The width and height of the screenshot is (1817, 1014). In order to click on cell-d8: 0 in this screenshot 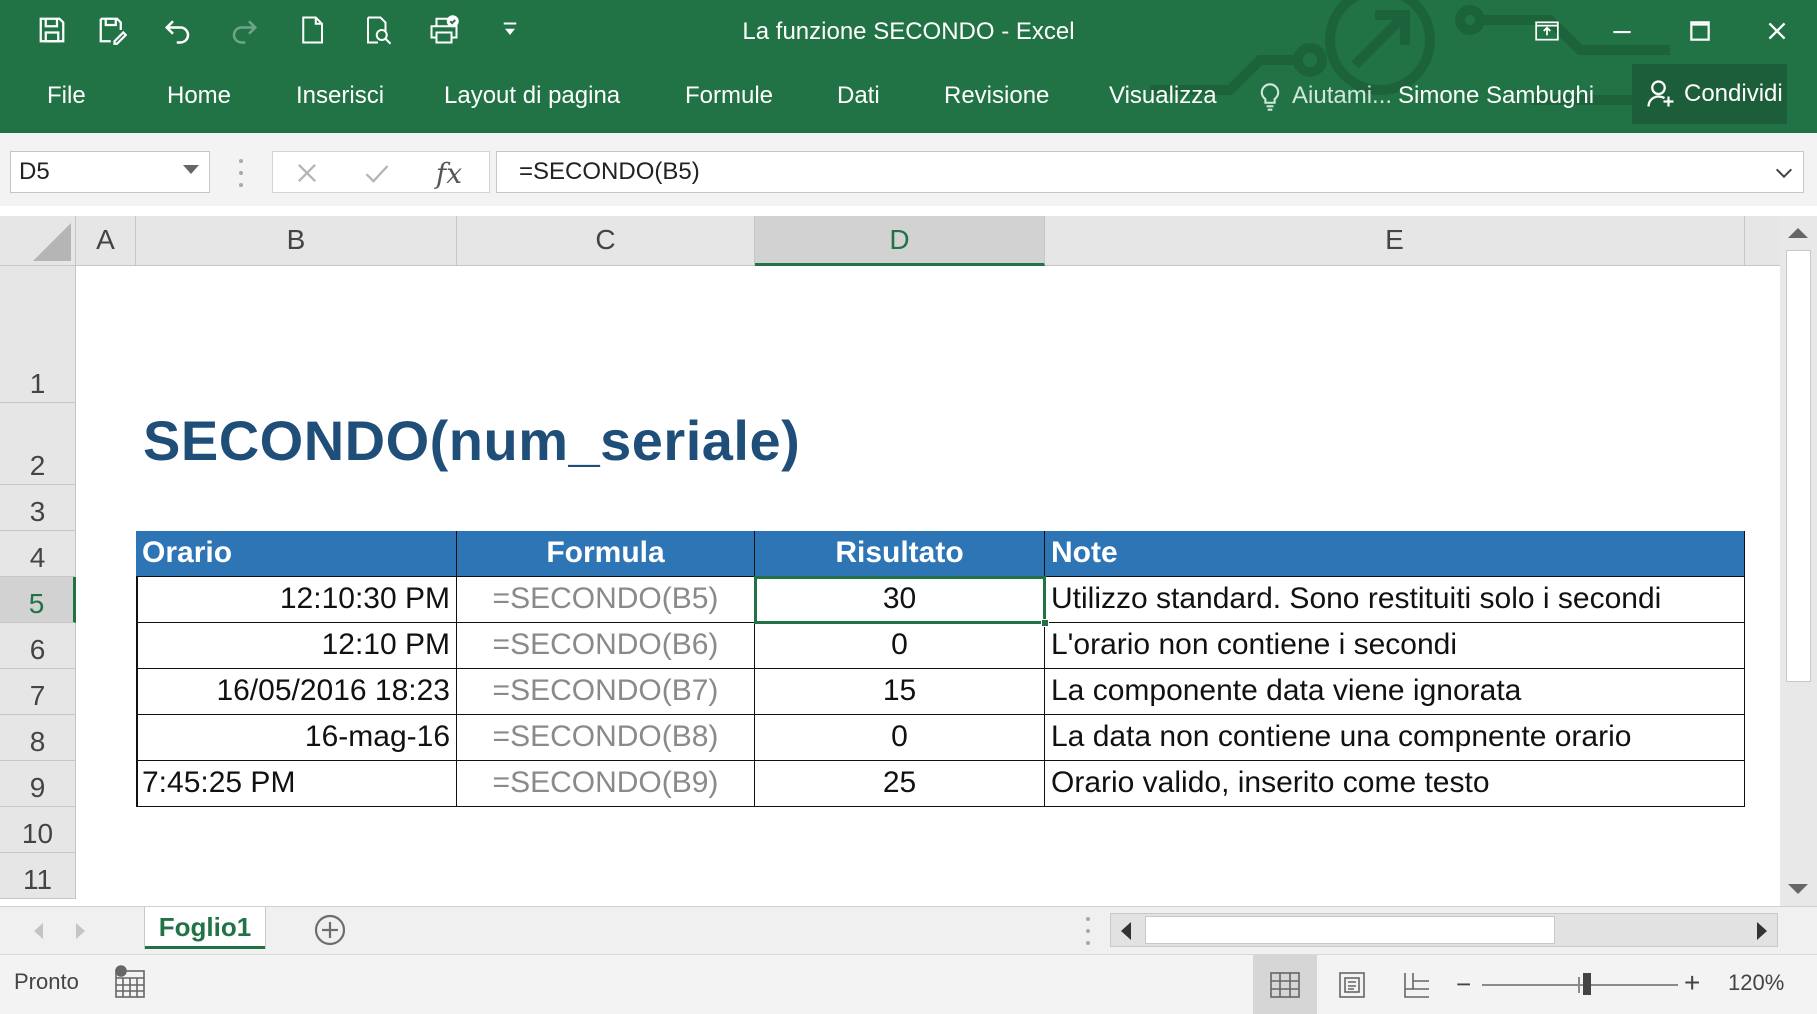, I will do `click(900, 738)`.